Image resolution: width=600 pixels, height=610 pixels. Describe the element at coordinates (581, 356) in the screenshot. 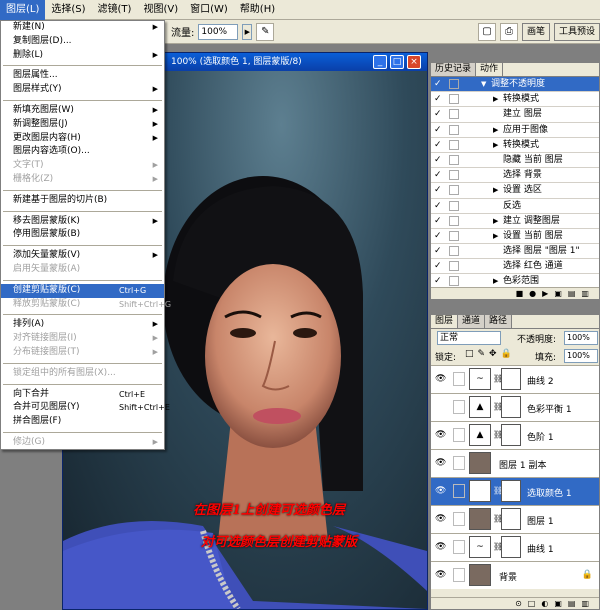

I see `fill-input: 100%` at that location.